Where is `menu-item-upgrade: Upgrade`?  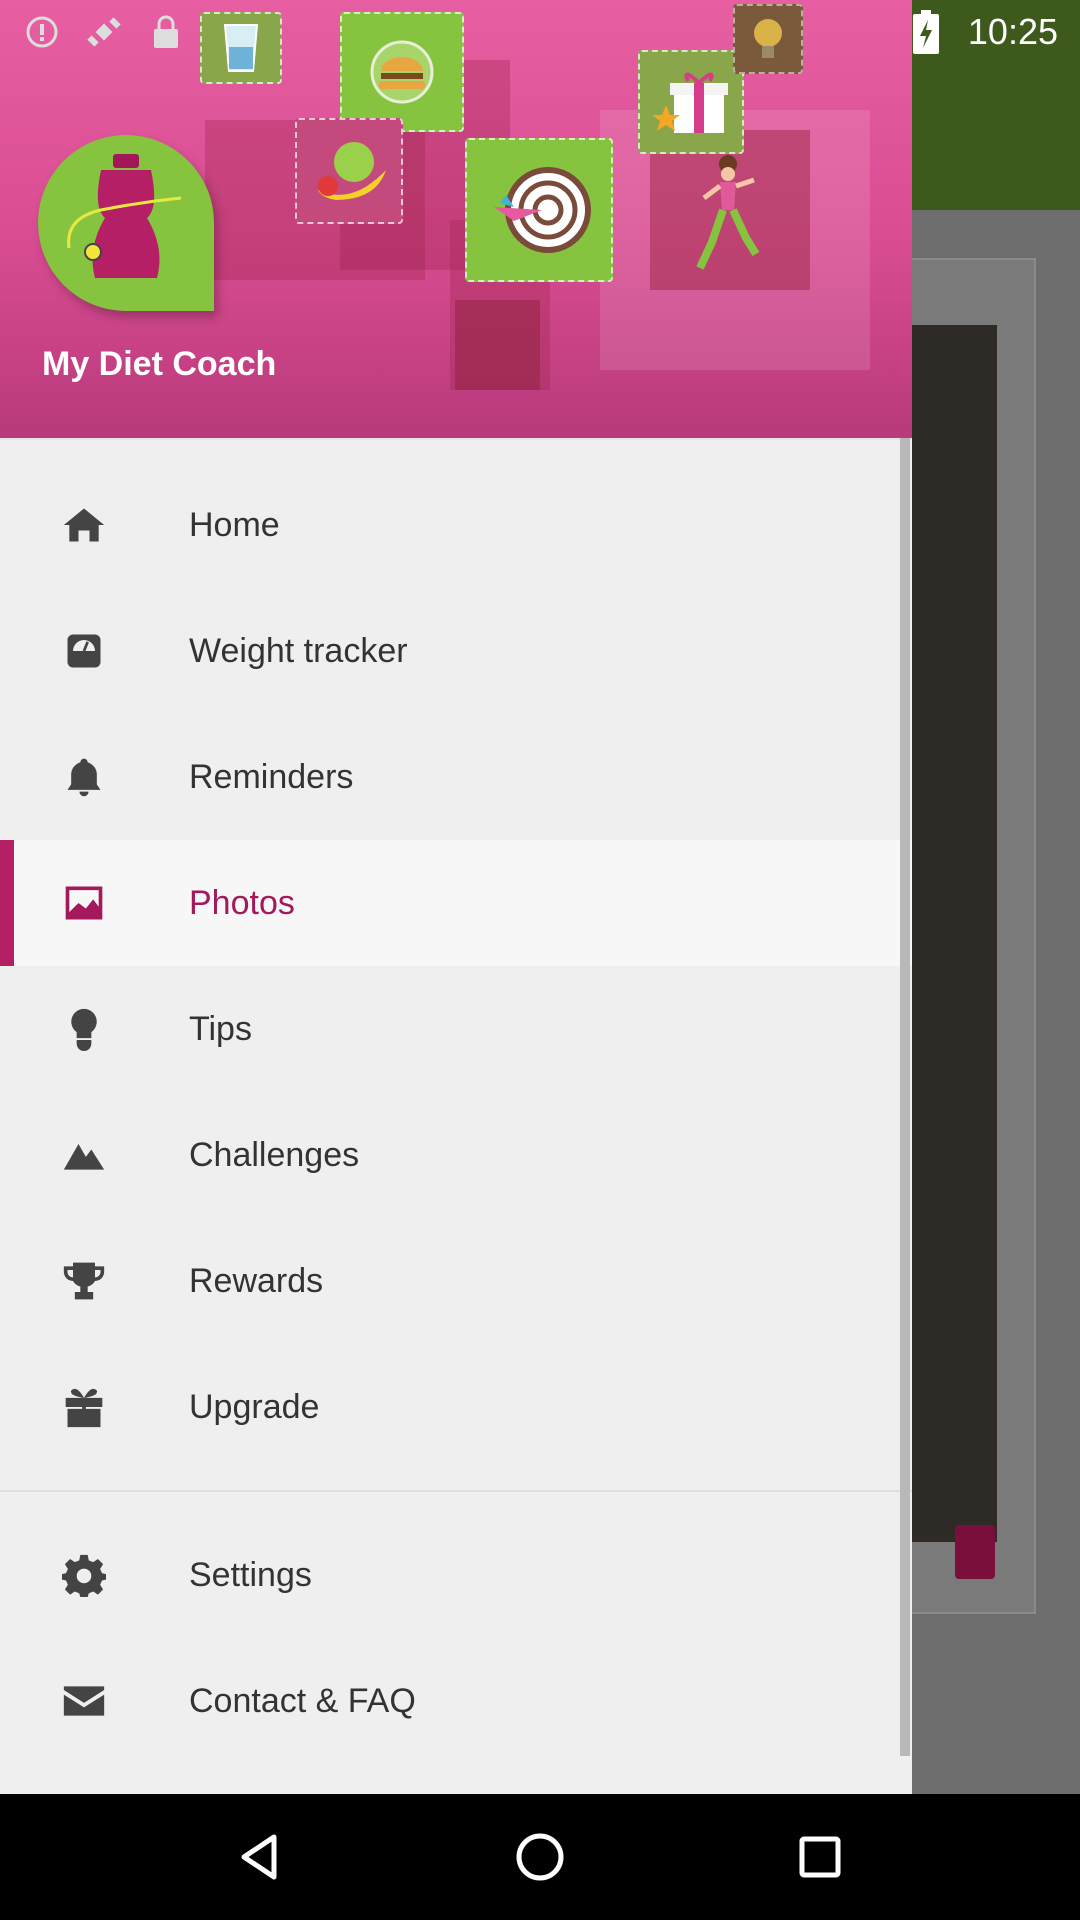 menu-item-upgrade: Upgrade is located at coordinates (456, 1407).